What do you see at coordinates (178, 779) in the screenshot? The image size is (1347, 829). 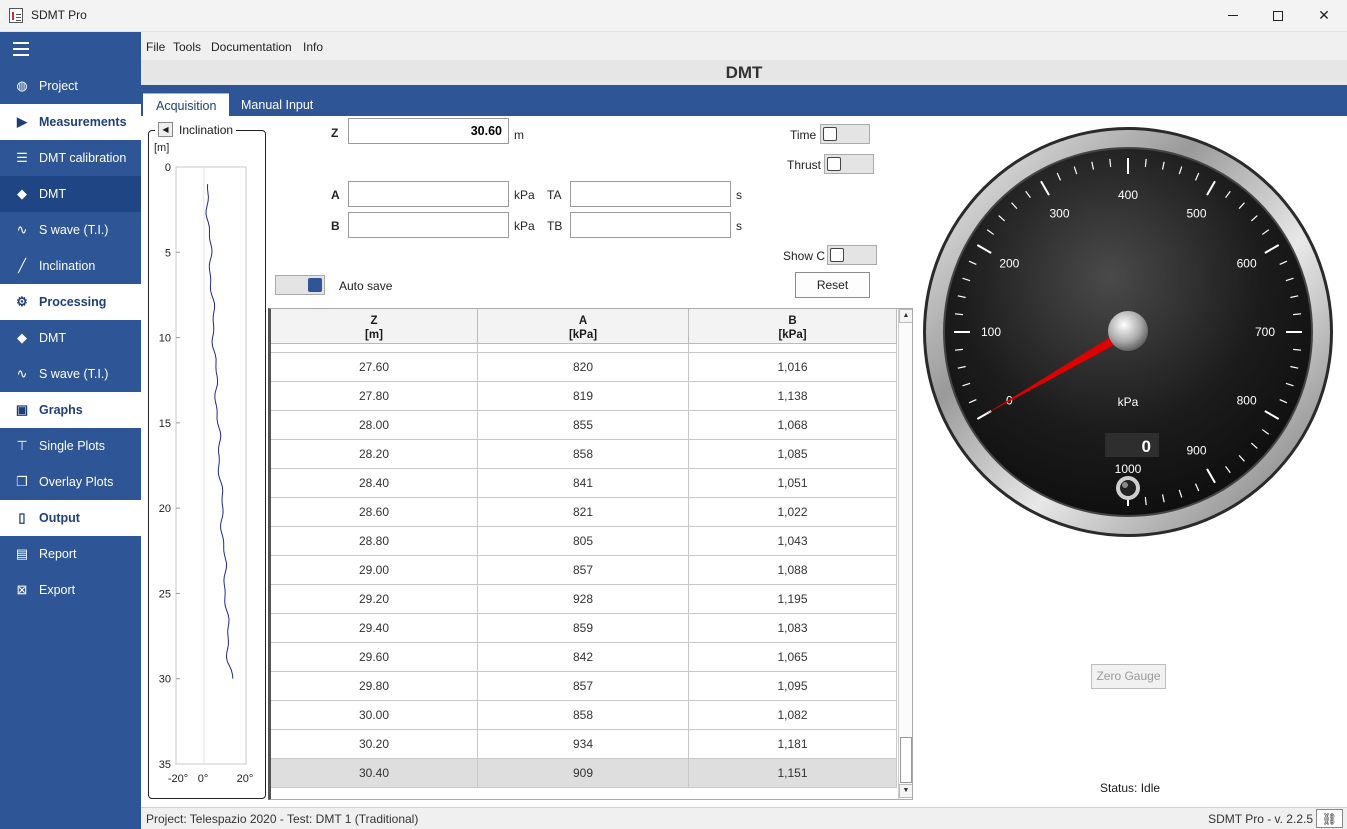 I see `incl-x-tick: -20°` at bounding box center [178, 779].